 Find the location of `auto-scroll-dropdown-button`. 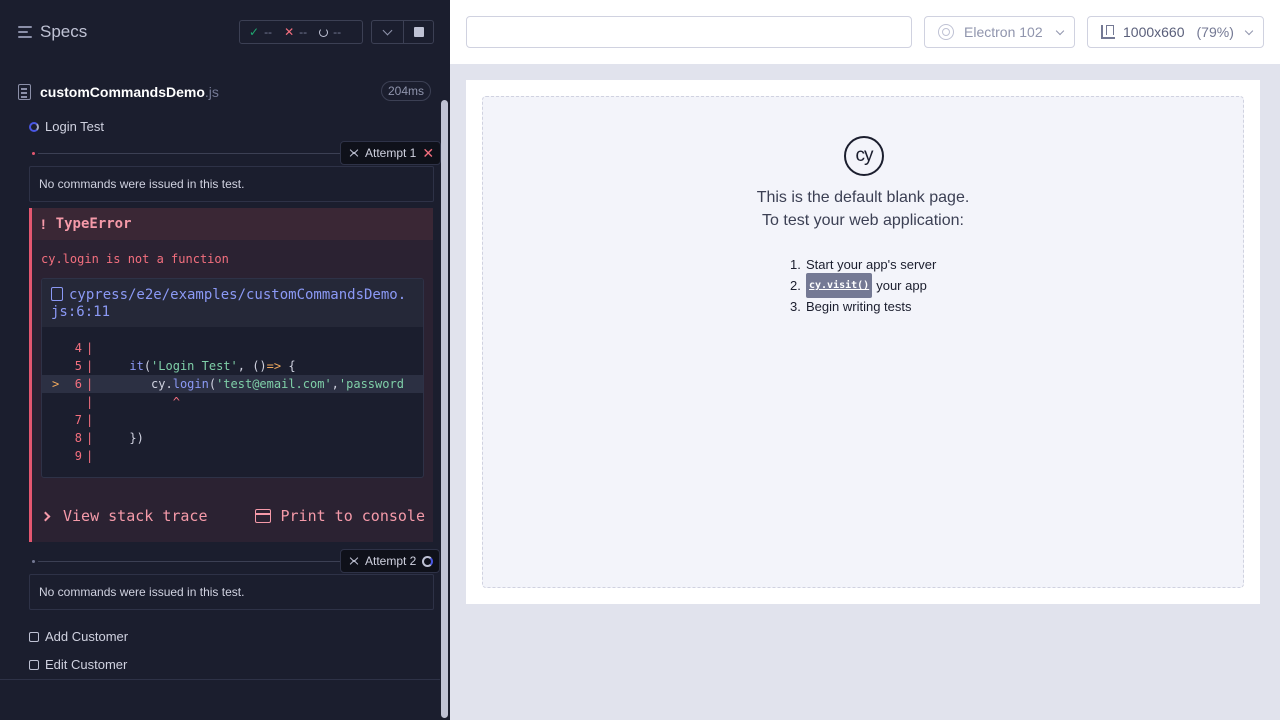

auto-scroll-dropdown-button is located at coordinates (387, 32).